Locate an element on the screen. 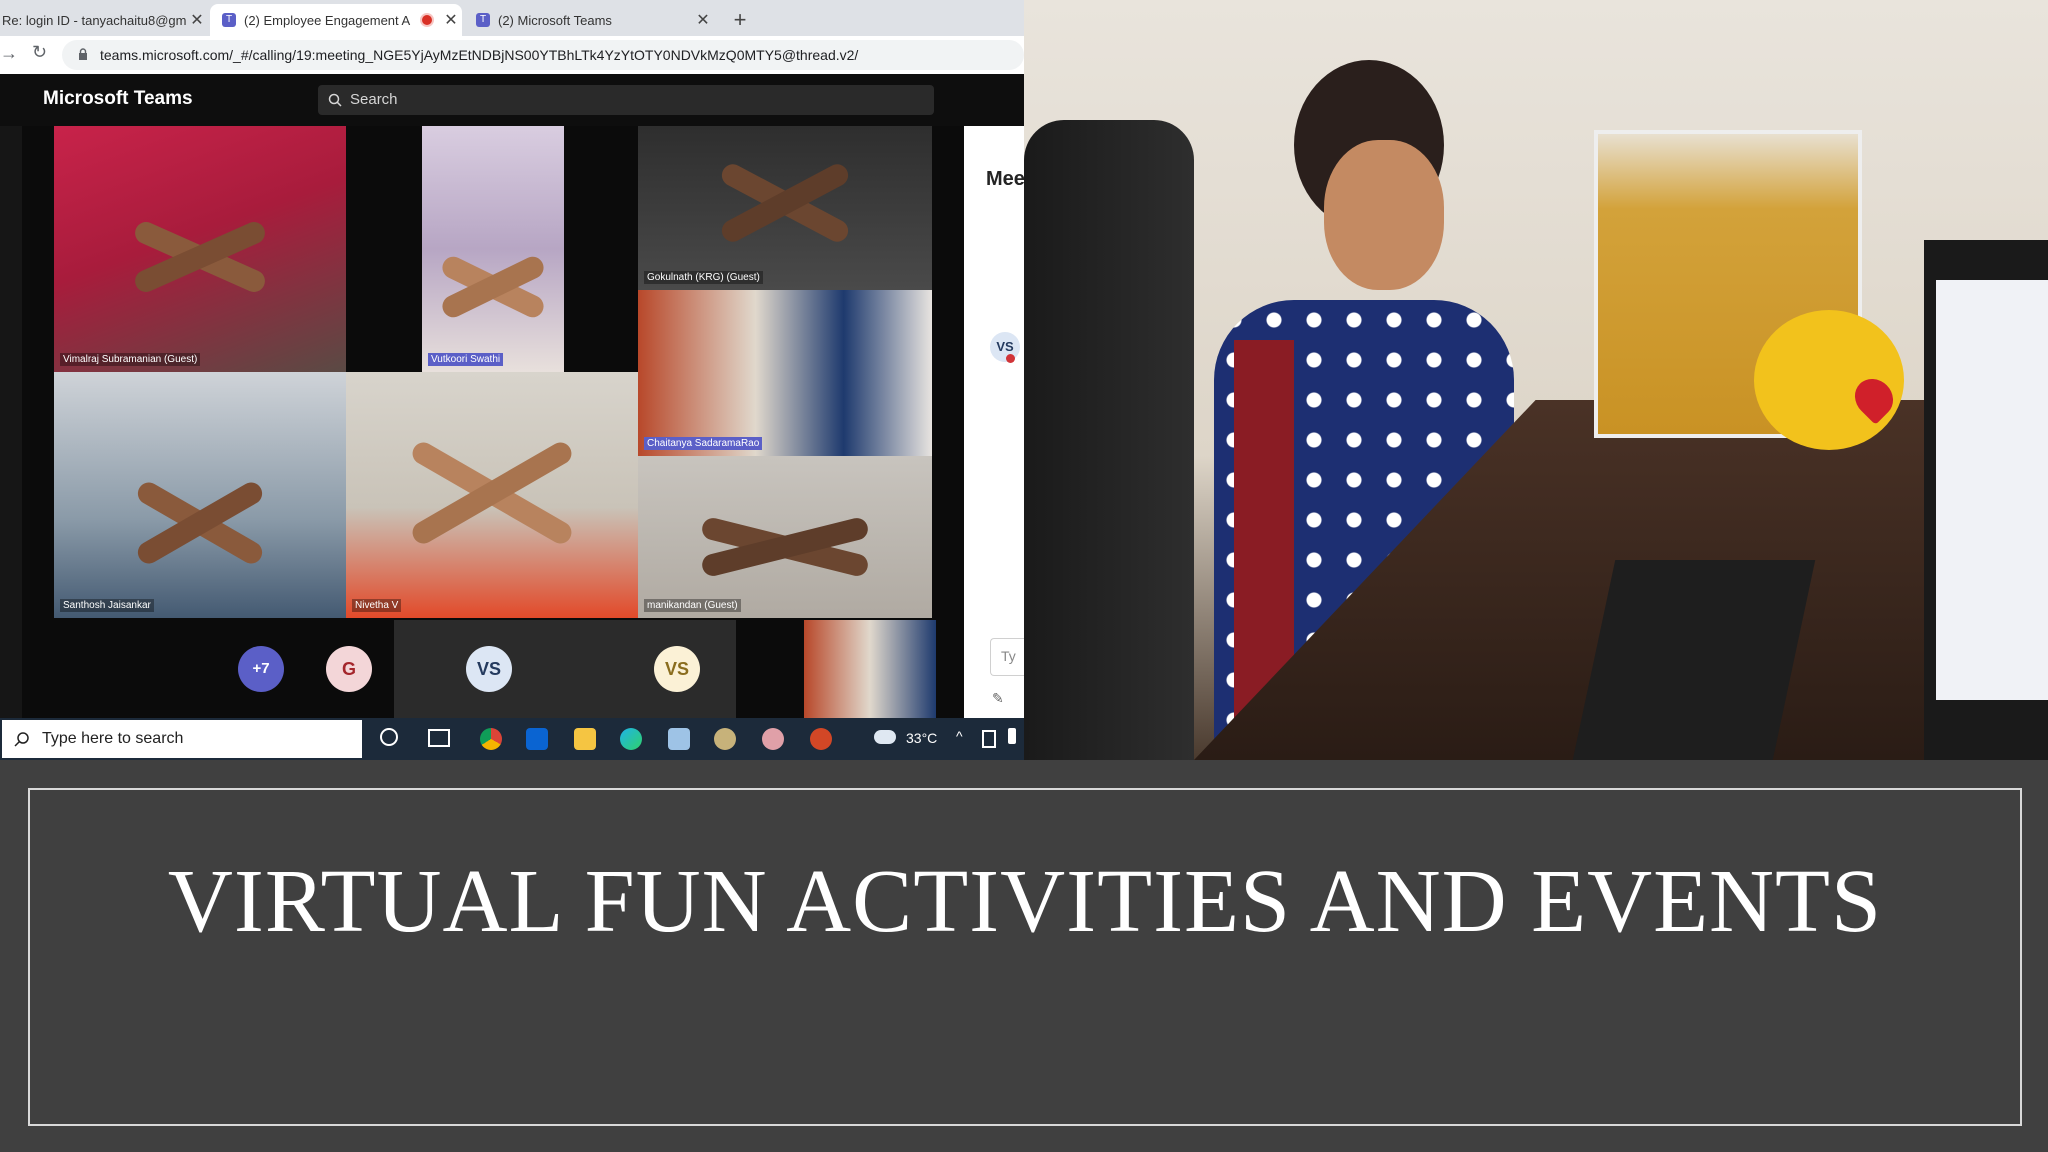 The height and width of the screenshot is (1152, 2048). tab-label: (2) Microsoft Teams is located at coordinates (555, 20).